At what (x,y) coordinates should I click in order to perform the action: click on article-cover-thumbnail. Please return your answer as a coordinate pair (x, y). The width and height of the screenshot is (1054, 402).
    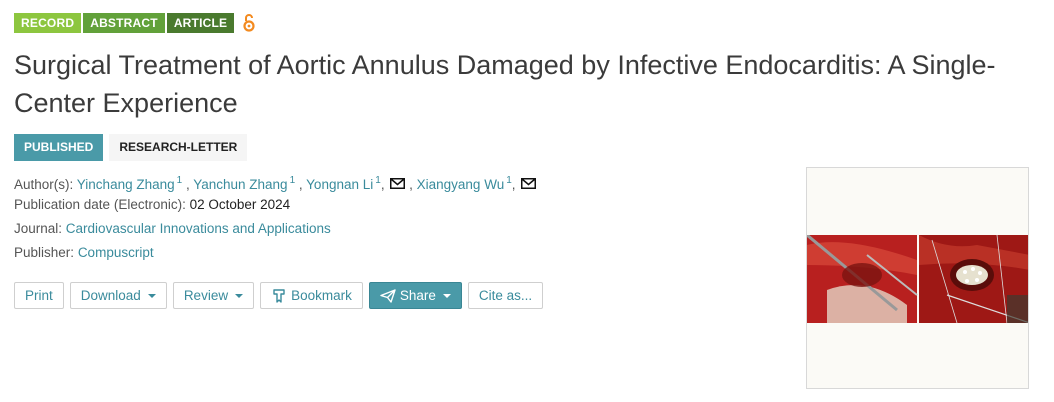
    Looking at the image, I should click on (917, 278).